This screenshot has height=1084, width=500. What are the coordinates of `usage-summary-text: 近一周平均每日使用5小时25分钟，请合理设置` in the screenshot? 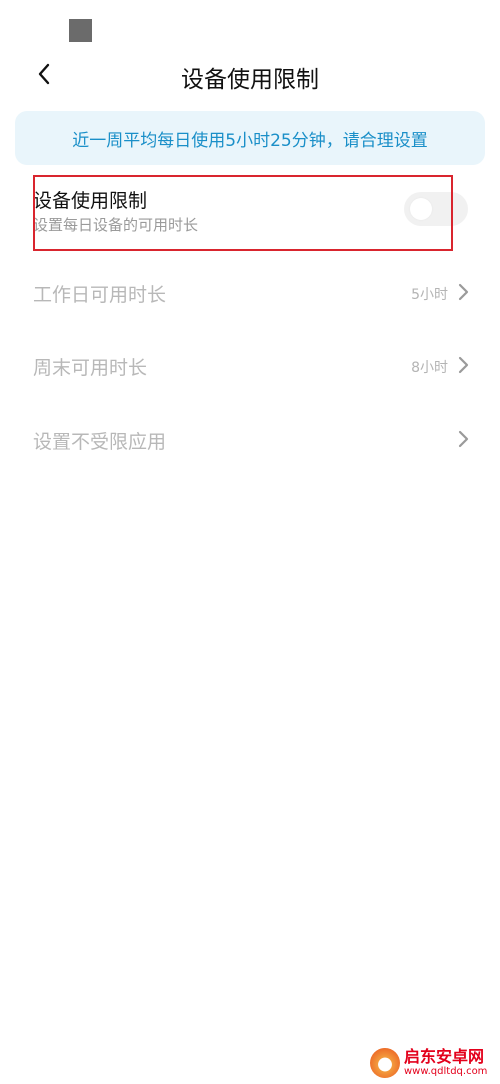 It's located at (250, 140).